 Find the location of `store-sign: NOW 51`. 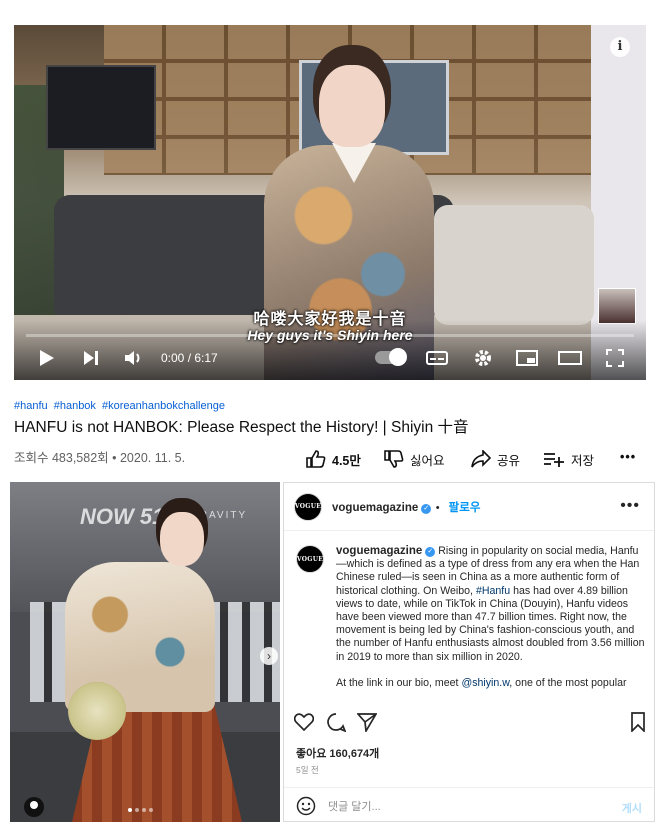

store-sign: NOW 51 is located at coordinates (122, 516).